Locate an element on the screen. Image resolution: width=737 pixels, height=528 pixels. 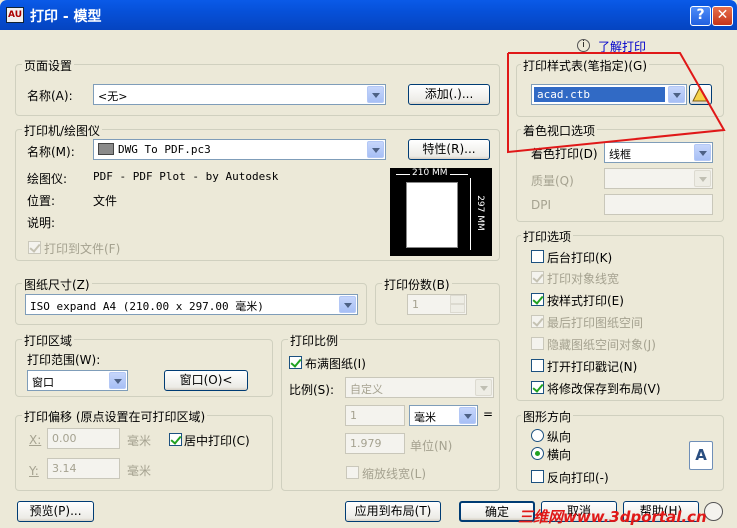
print-to-file-label: 打印到文件(F) is located at coordinates (82, 249).